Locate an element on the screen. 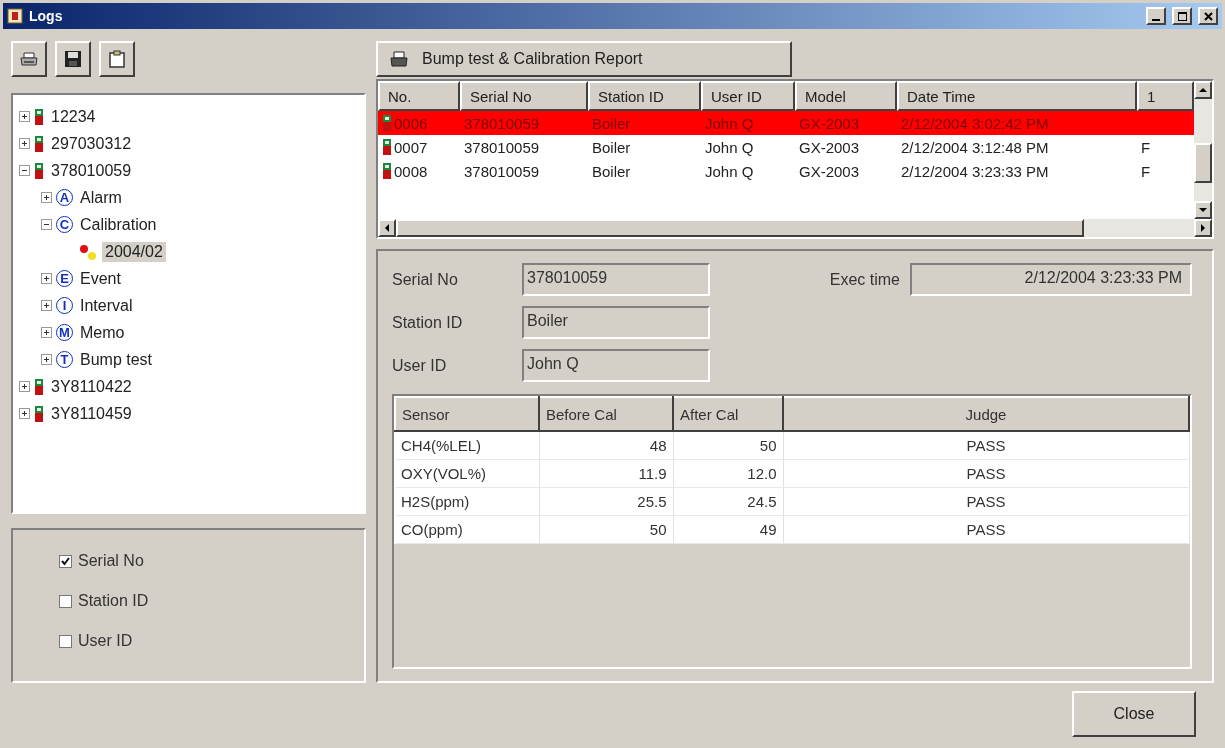 The width and height of the screenshot is (1225, 748). scroll-up-icon is located at coordinates (1203, 90).